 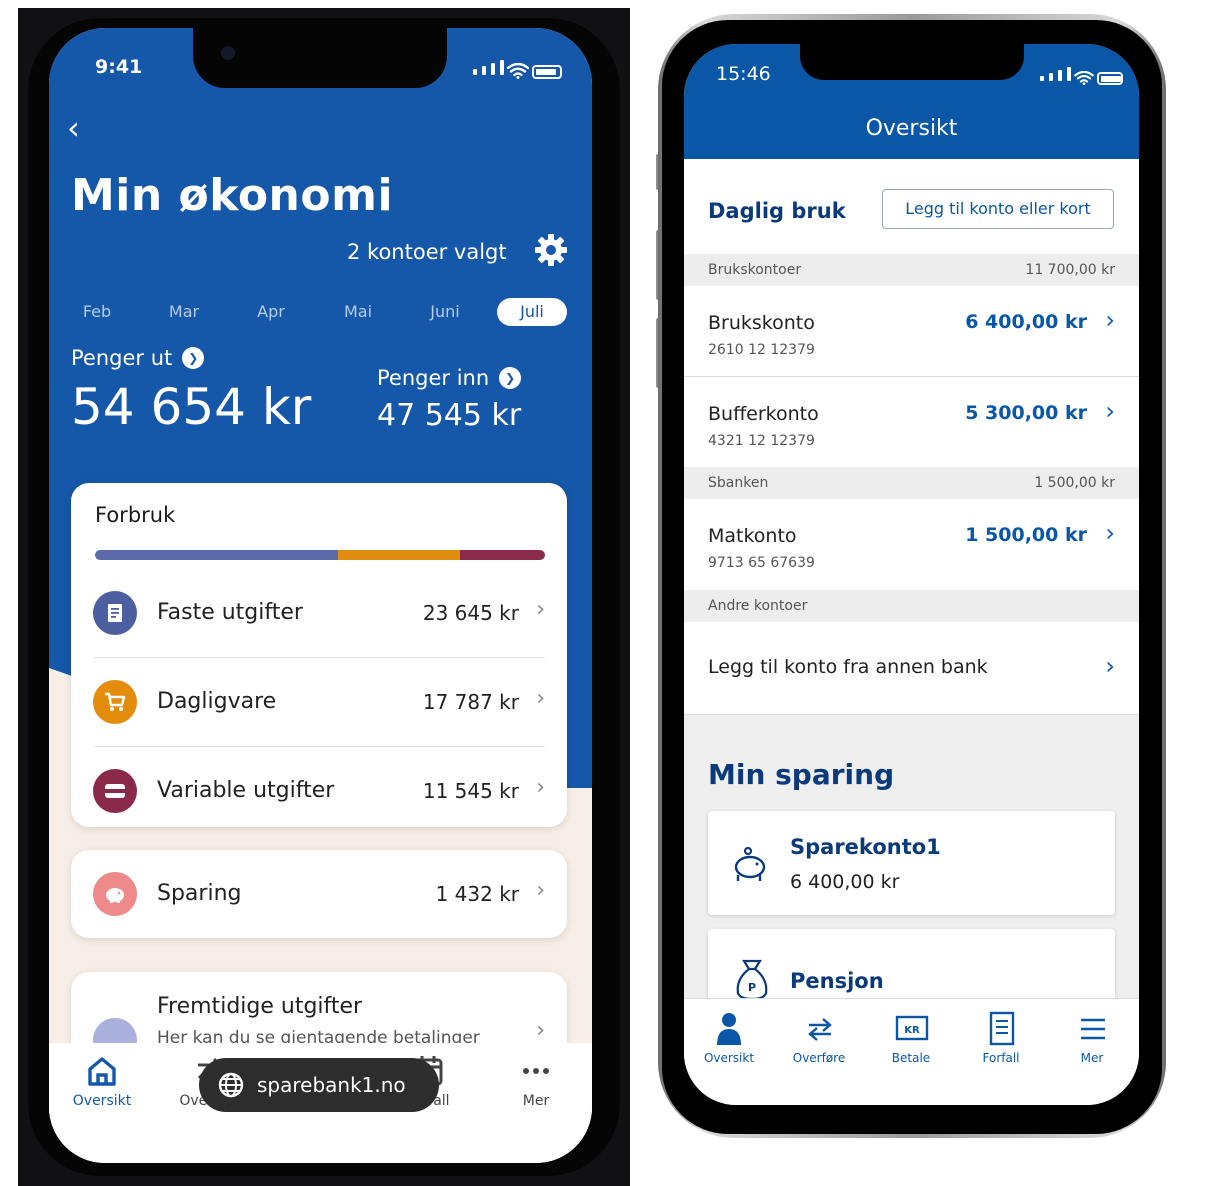 I want to click on spending-row-groceries: Dagligvare 17 787 kr ›, so click(x=319, y=702).